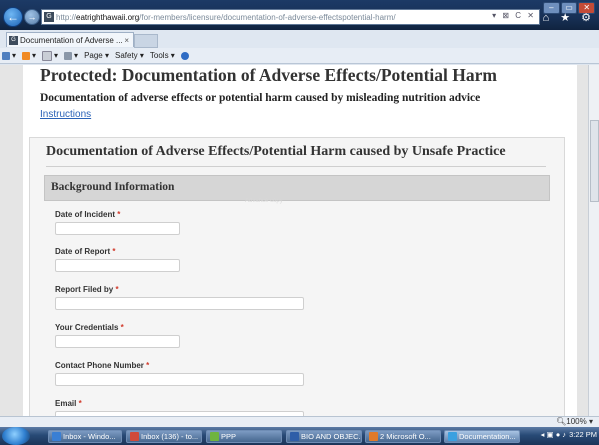  What do you see at coordinates (88, 214) in the screenshot?
I see `date-of-incident-label: Date of Incident *` at bounding box center [88, 214].